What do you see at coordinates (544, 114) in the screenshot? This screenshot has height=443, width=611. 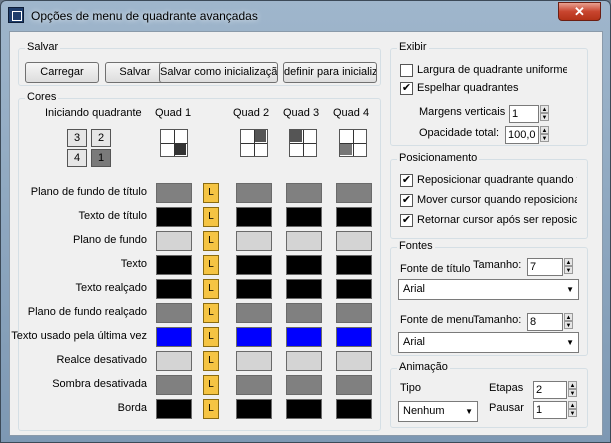 I see `margens-verticais-spinner: ▲ ▼` at bounding box center [544, 114].